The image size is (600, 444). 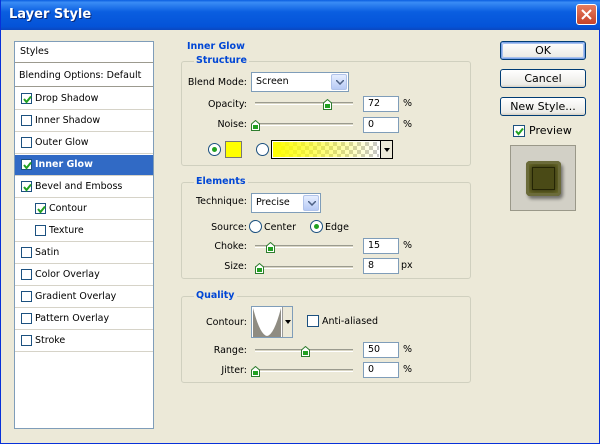 What do you see at coordinates (408, 369) in the screenshot?
I see `jitter-unit: %` at bounding box center [408, 369].